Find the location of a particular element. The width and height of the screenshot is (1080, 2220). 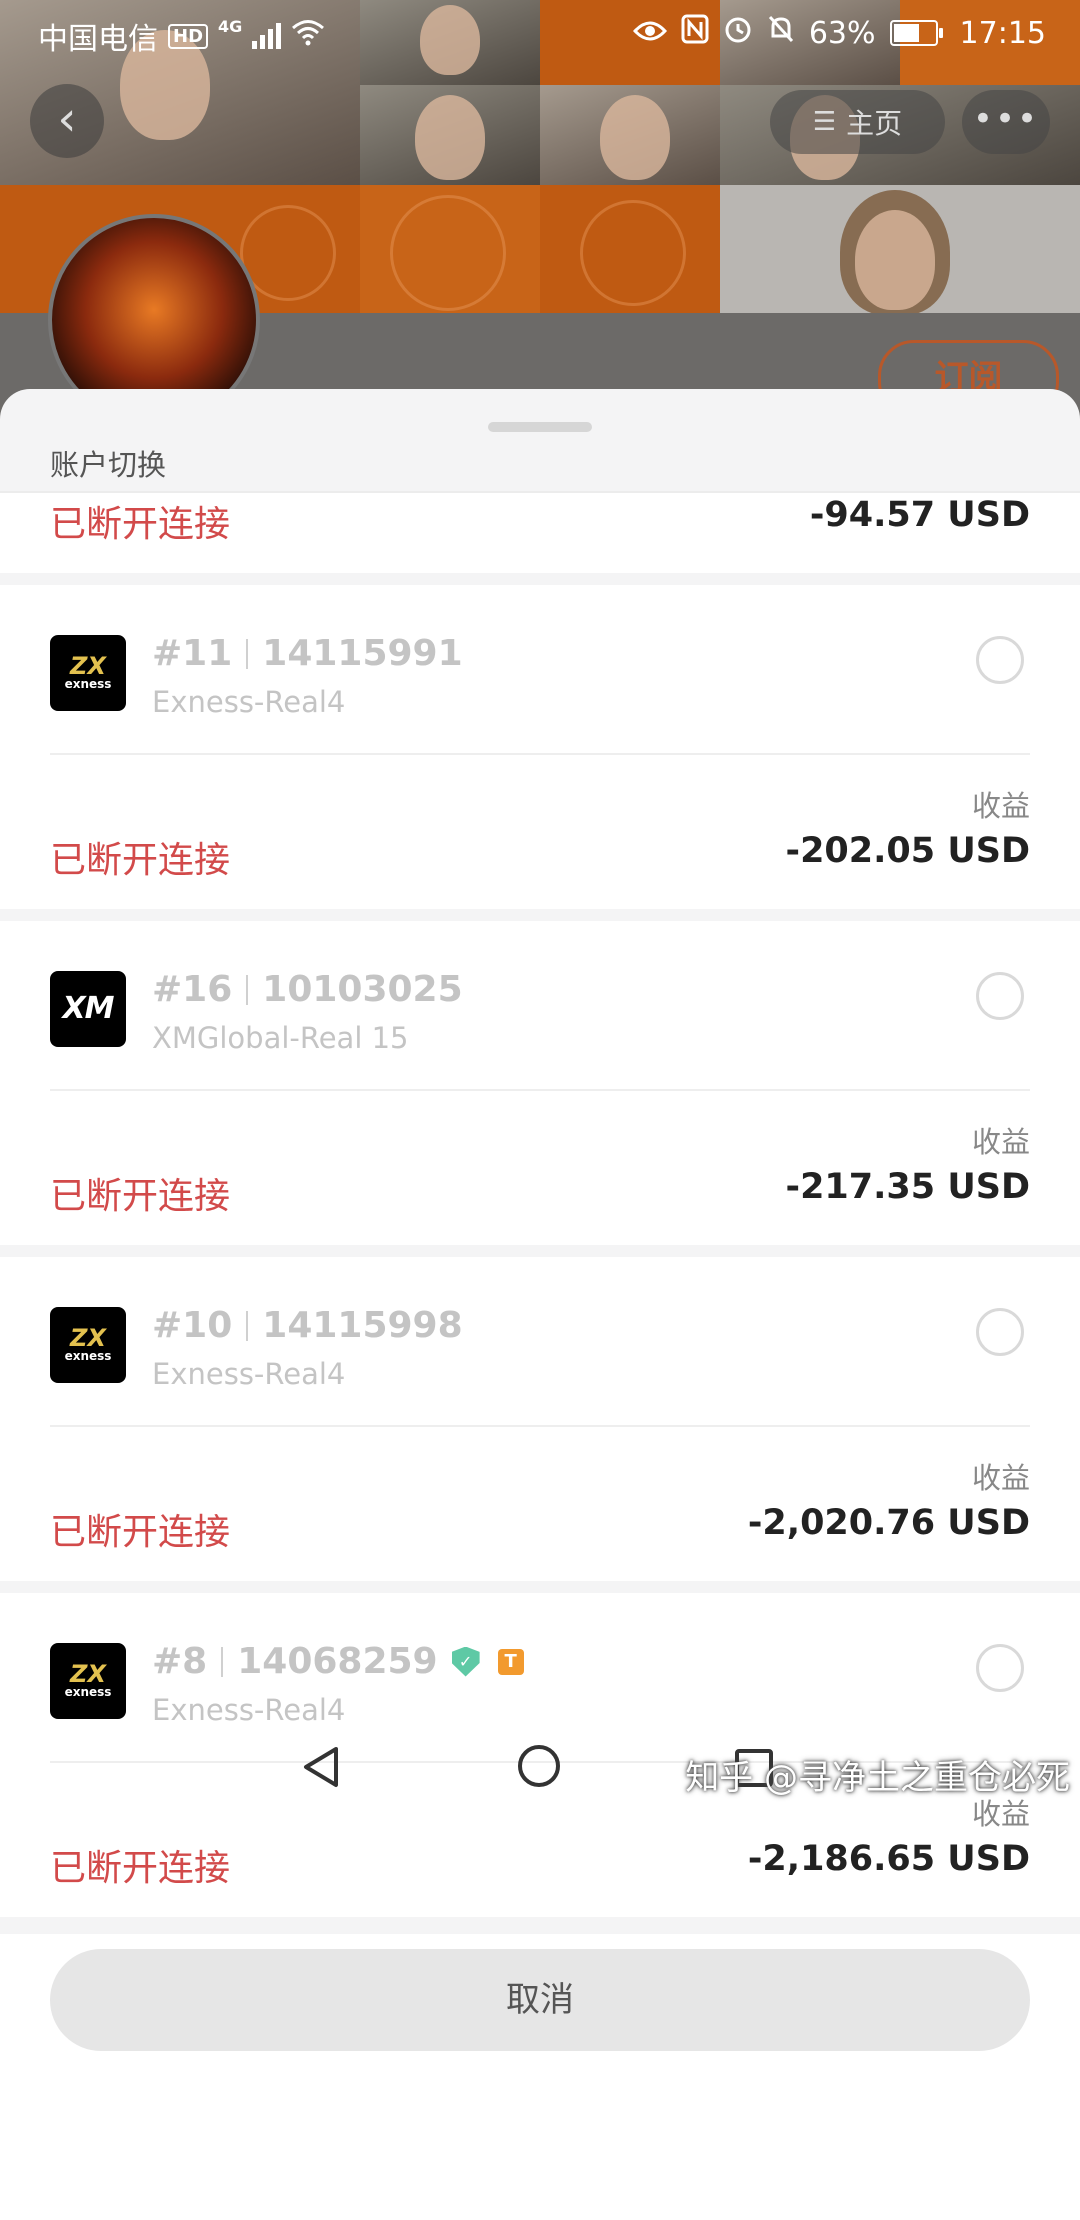

account-id: #10 14115998 is located at coordinates (307, 1325).